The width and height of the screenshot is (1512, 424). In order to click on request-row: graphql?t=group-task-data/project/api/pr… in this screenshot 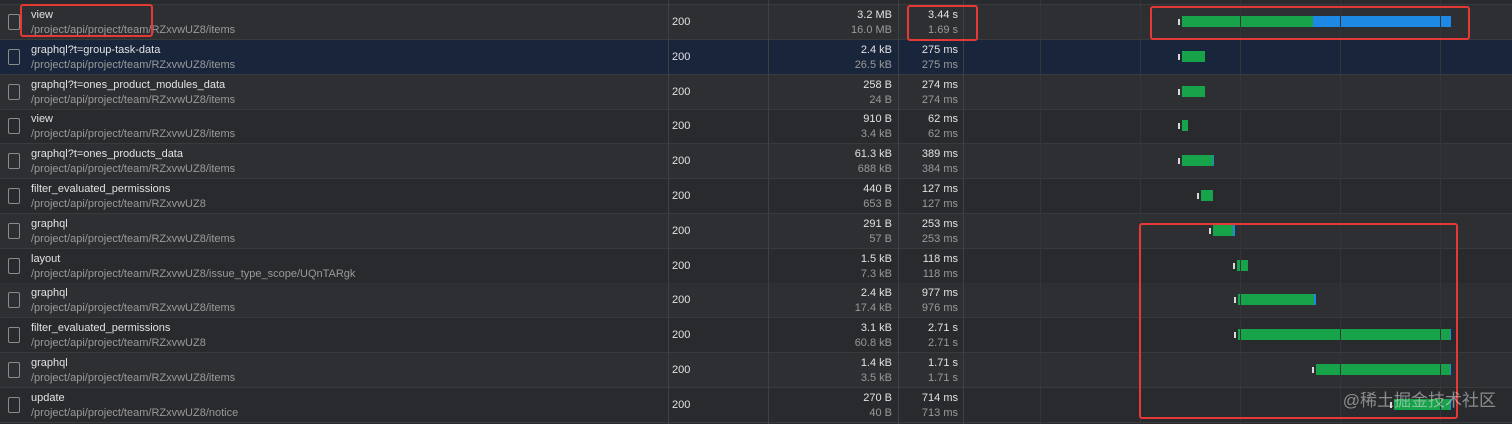, I will do `click(756, 57)`.